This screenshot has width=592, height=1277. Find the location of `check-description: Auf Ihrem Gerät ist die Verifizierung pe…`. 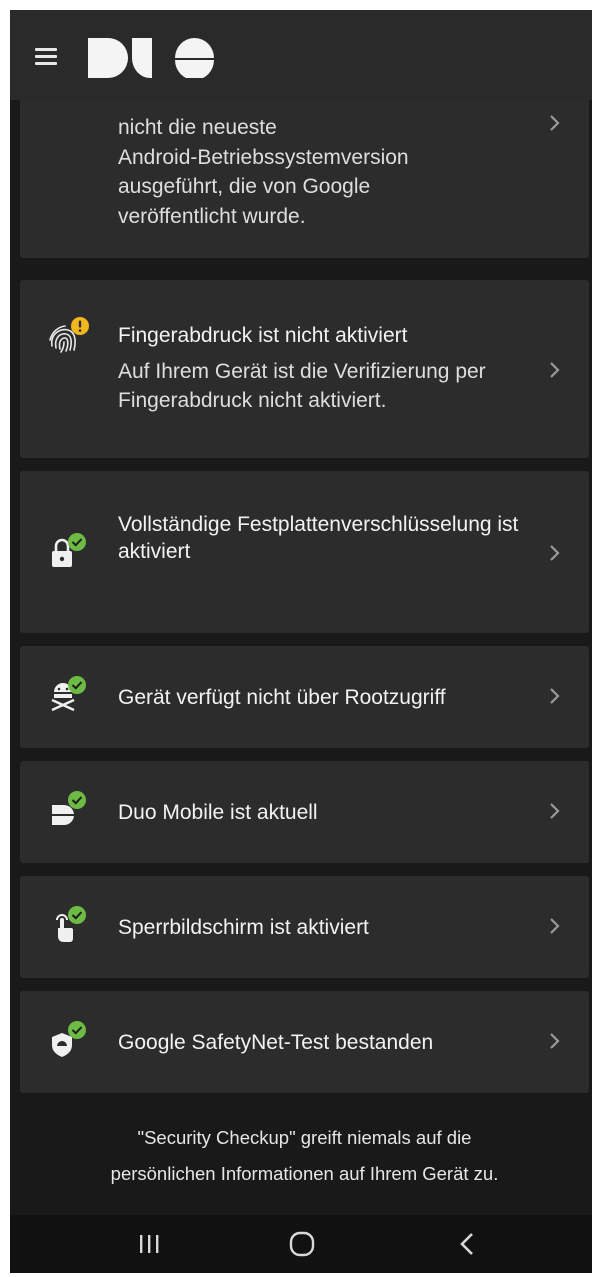

check-description: Auf Ihrem Gerät ist die Verifizierung pe… is located at coordinates (302, 386).